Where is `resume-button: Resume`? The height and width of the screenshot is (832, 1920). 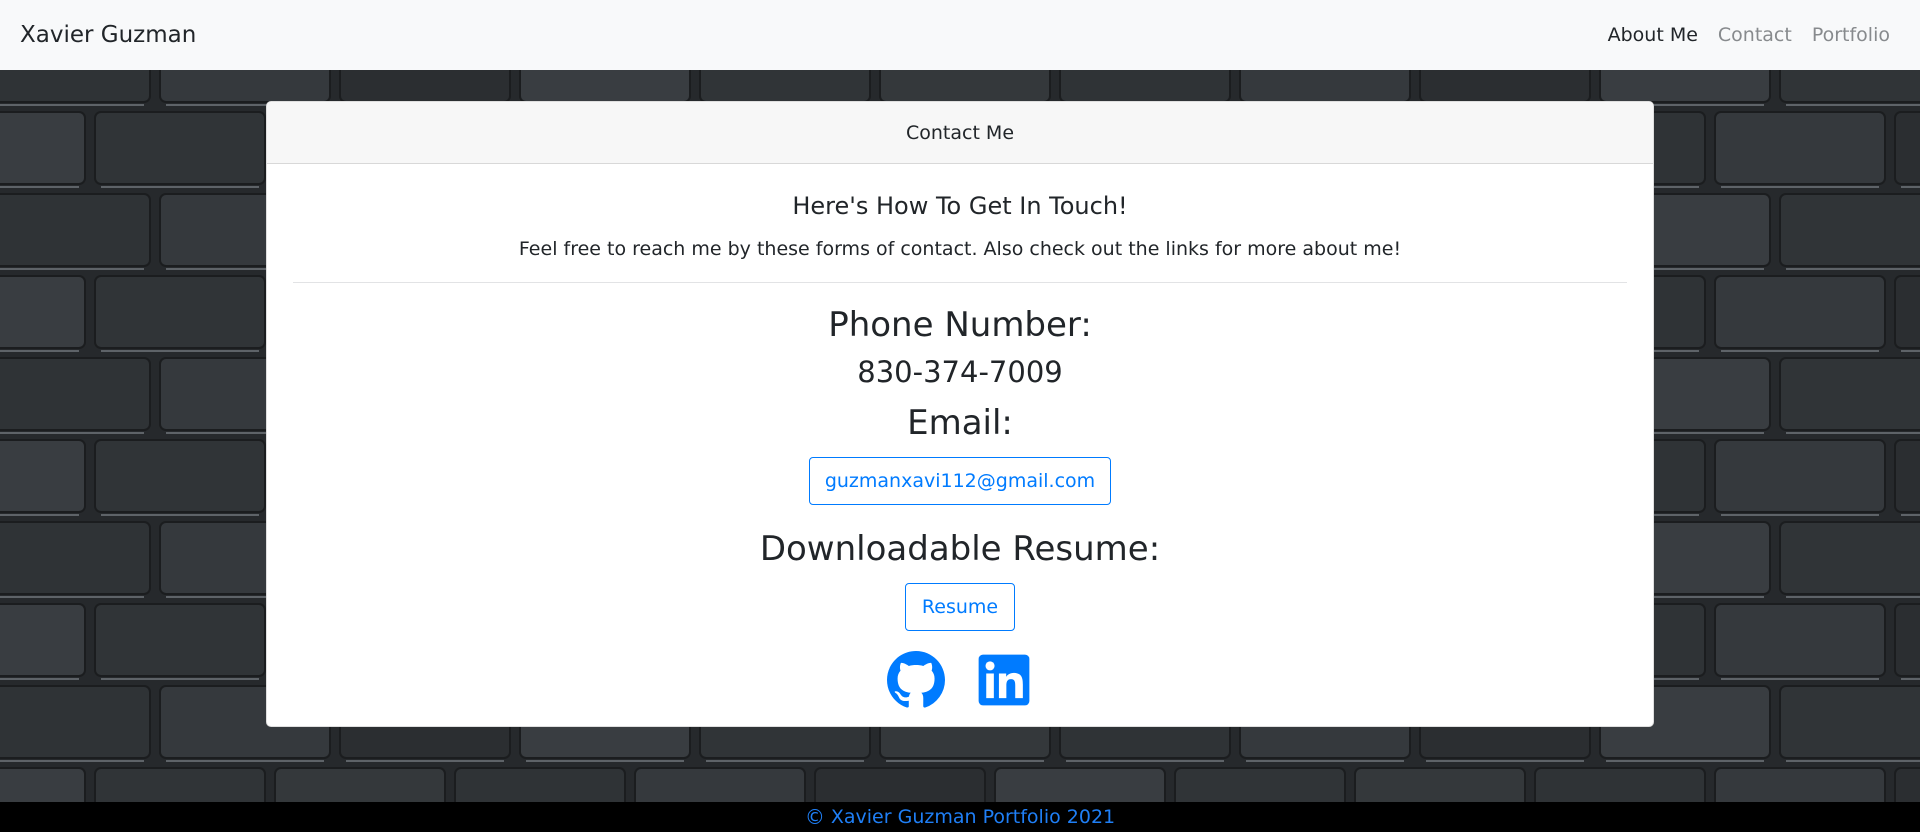 resume-button: Resume is located at coordinates (960, 607).